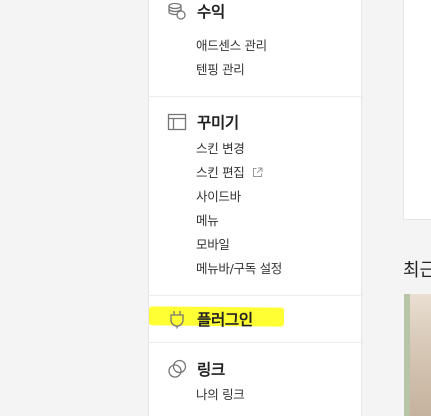 The image size is (431, 416). What do you see at coordinates (177, 319) in the screenshot?
I see `plug-icon` at bounding box center [177, 319].